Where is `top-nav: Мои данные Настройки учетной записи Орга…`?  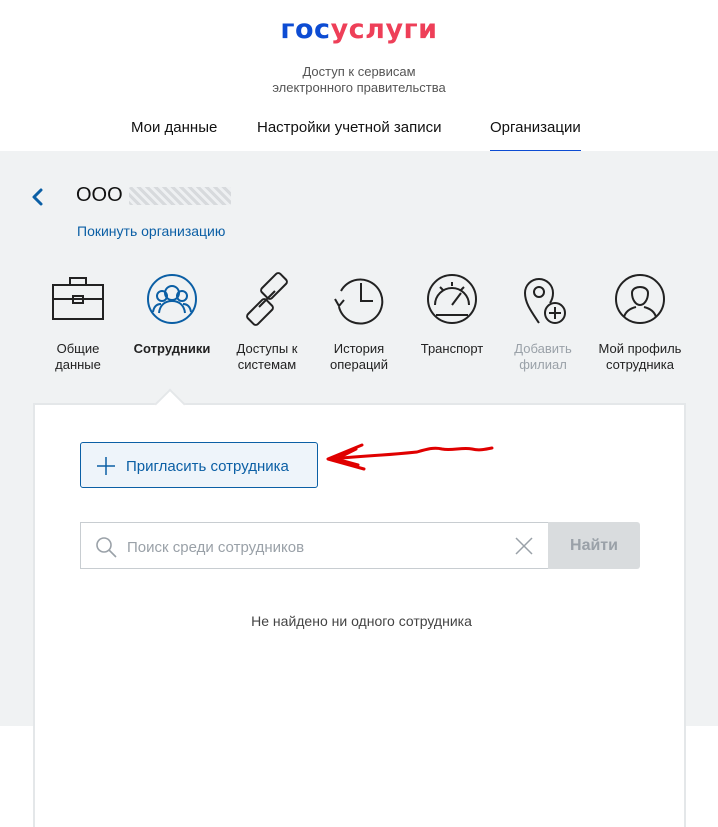 top-nav: Мои данные Настройки учетной записи Орга… is located at coordinates (359, 136).